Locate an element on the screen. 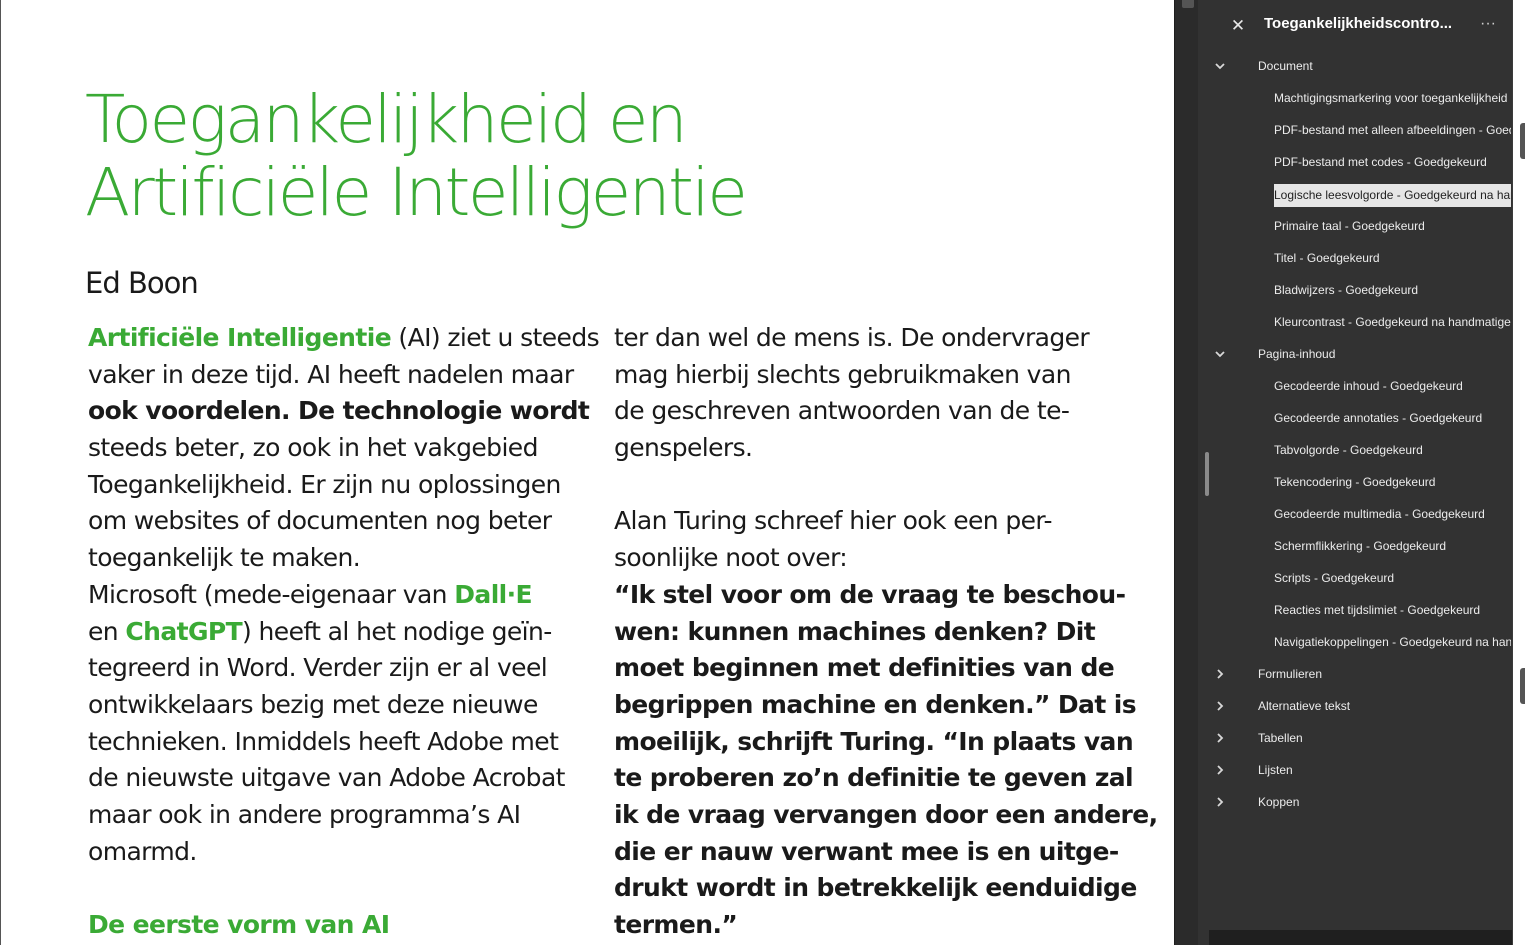  text-line: omarmd. is located at coordinates (343, 852).